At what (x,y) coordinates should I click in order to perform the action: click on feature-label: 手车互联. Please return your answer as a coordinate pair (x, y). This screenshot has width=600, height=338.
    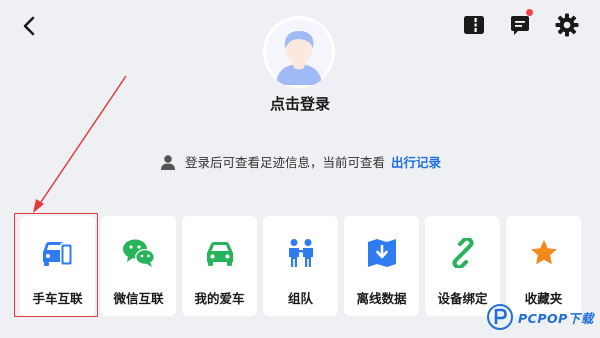
    Looking at the image, I should click on (57, 298).